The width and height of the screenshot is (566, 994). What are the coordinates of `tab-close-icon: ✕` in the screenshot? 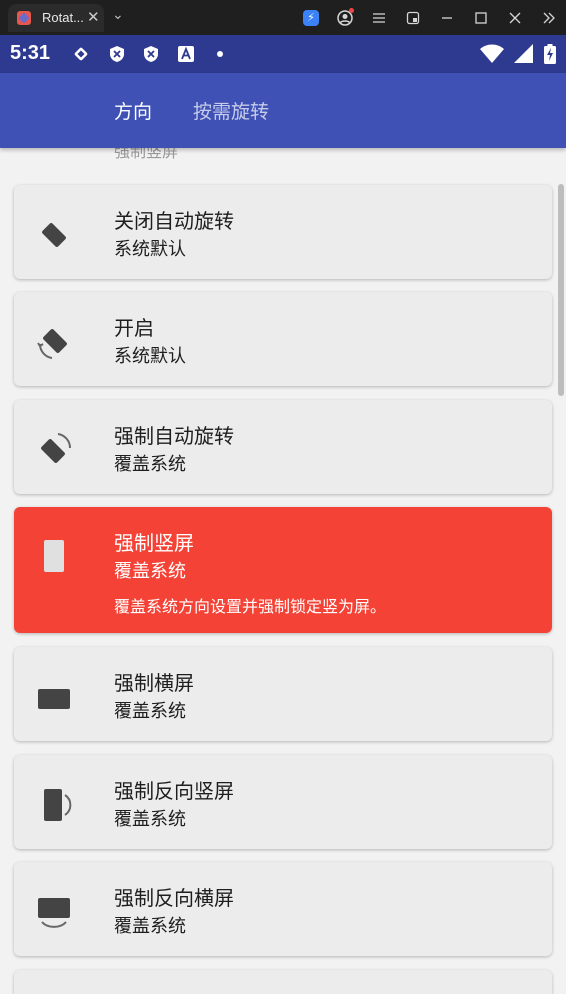 It's located at (93, 17).